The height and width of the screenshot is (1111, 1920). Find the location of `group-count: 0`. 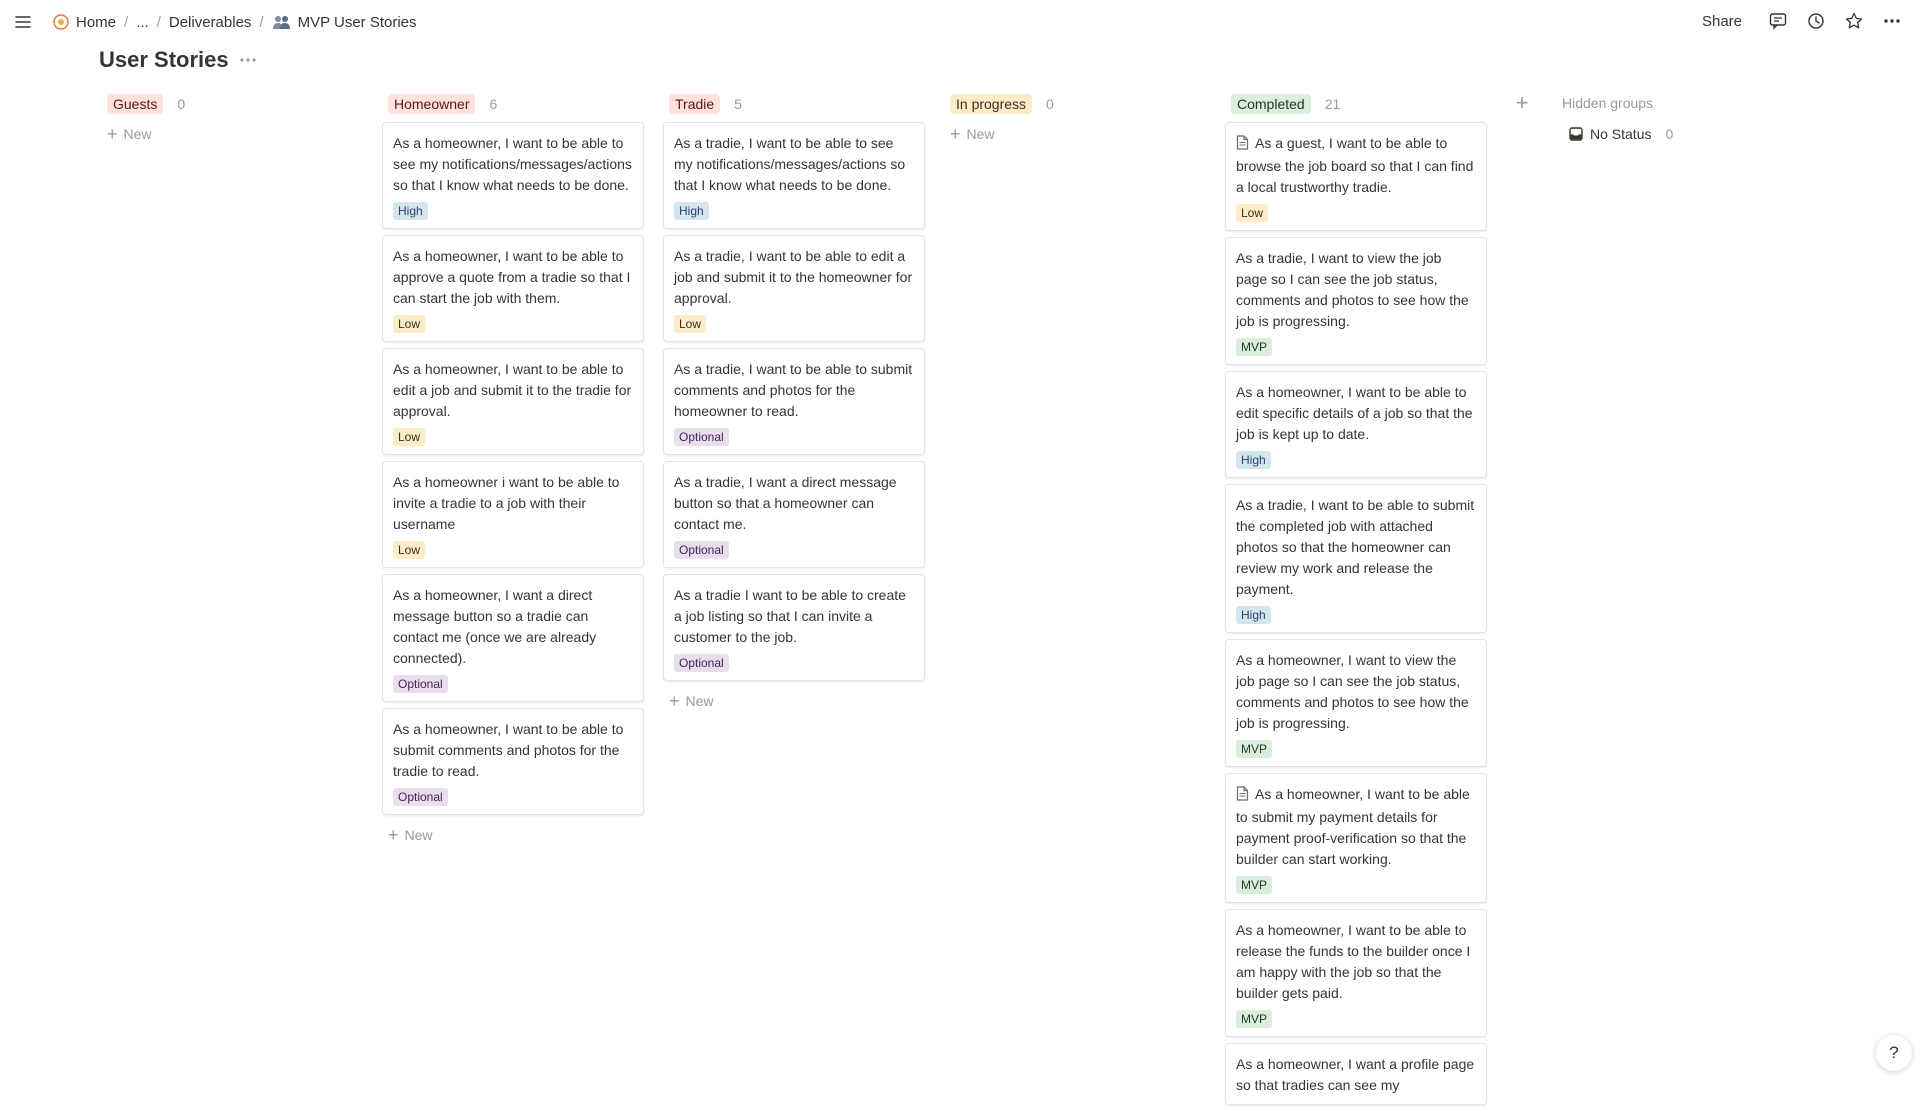

group-count: 0 is located at coordinates (181, 104).